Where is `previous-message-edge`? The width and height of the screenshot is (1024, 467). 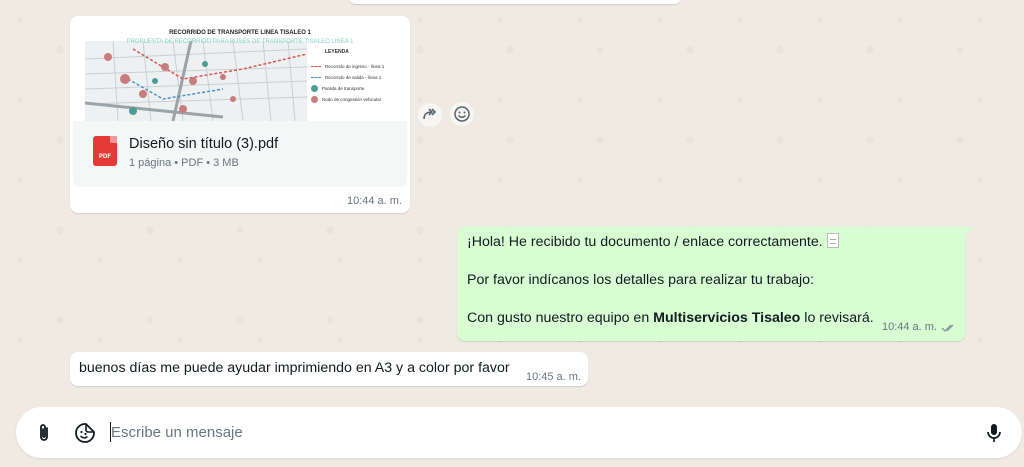
previous-message-edge is located at coordinates (515, 2).